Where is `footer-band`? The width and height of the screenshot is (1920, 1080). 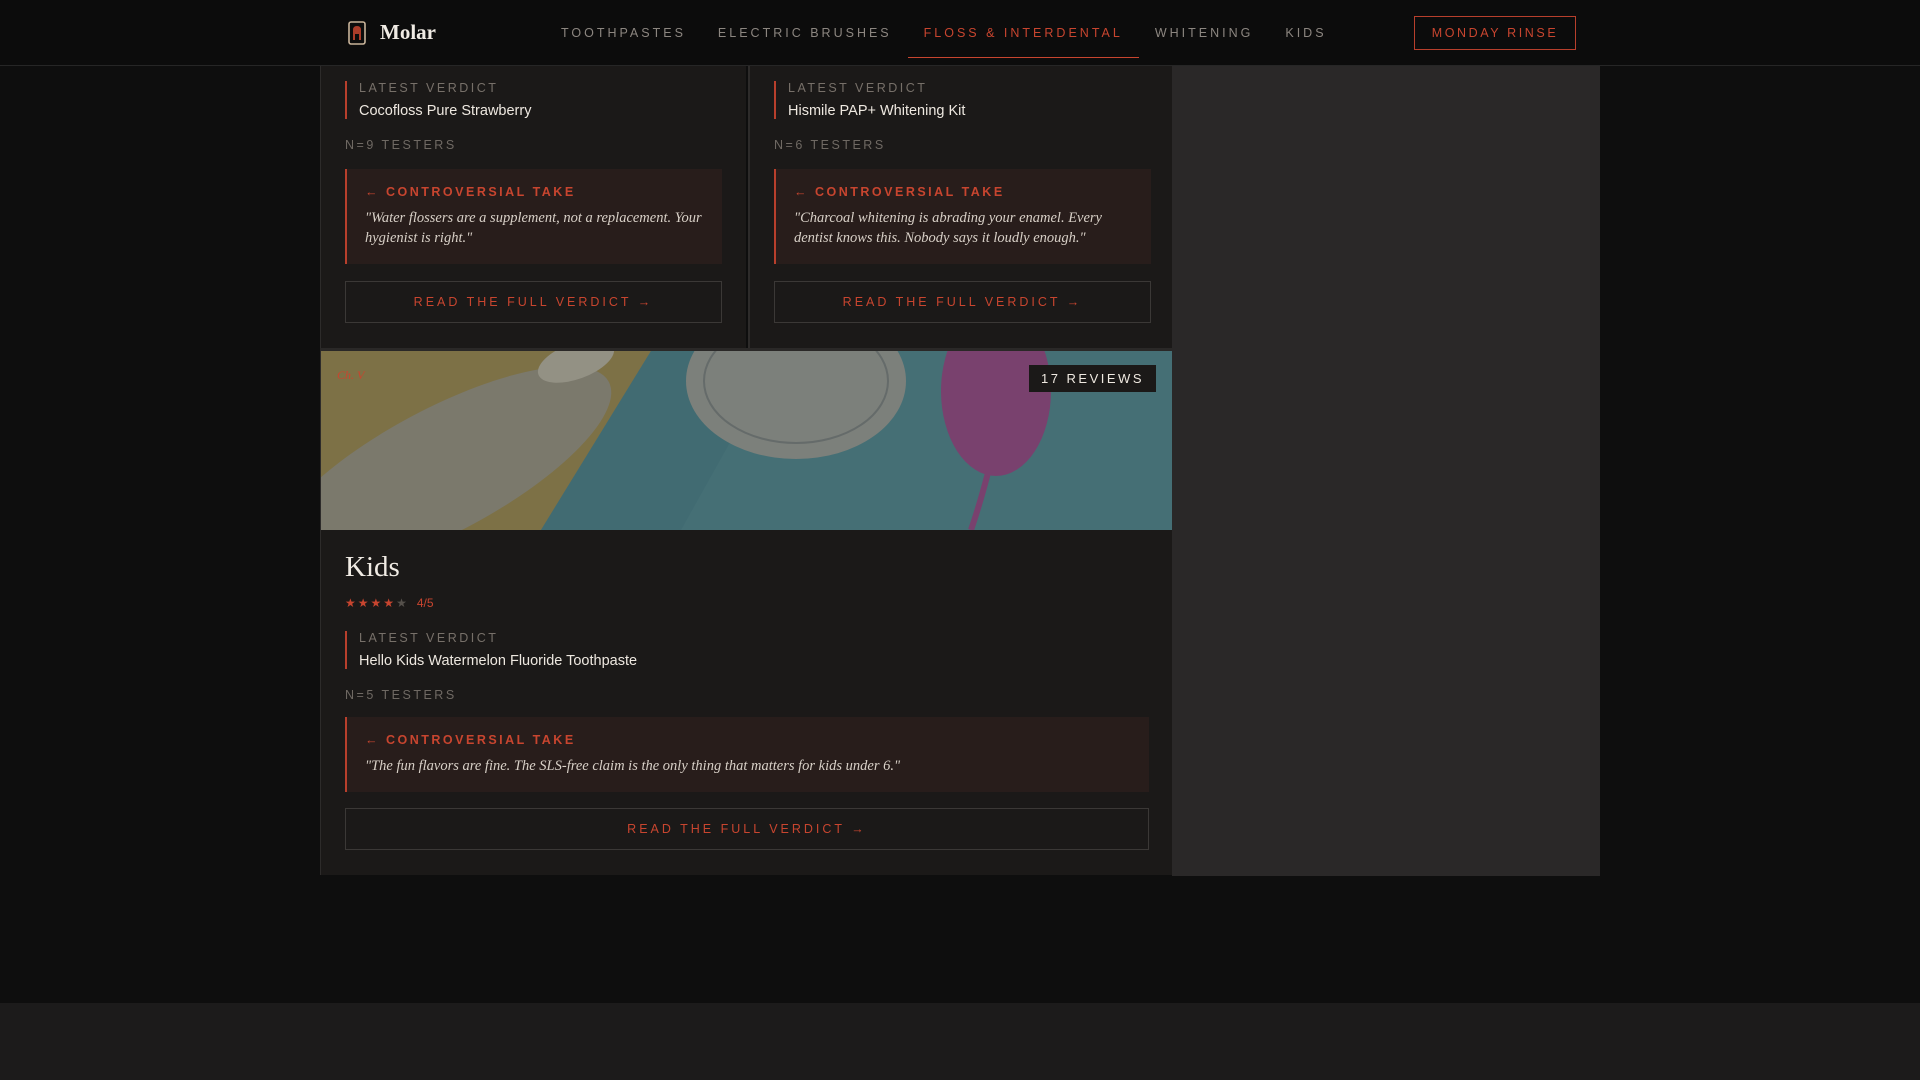
footer-band is located at coordinates (960, 1041).